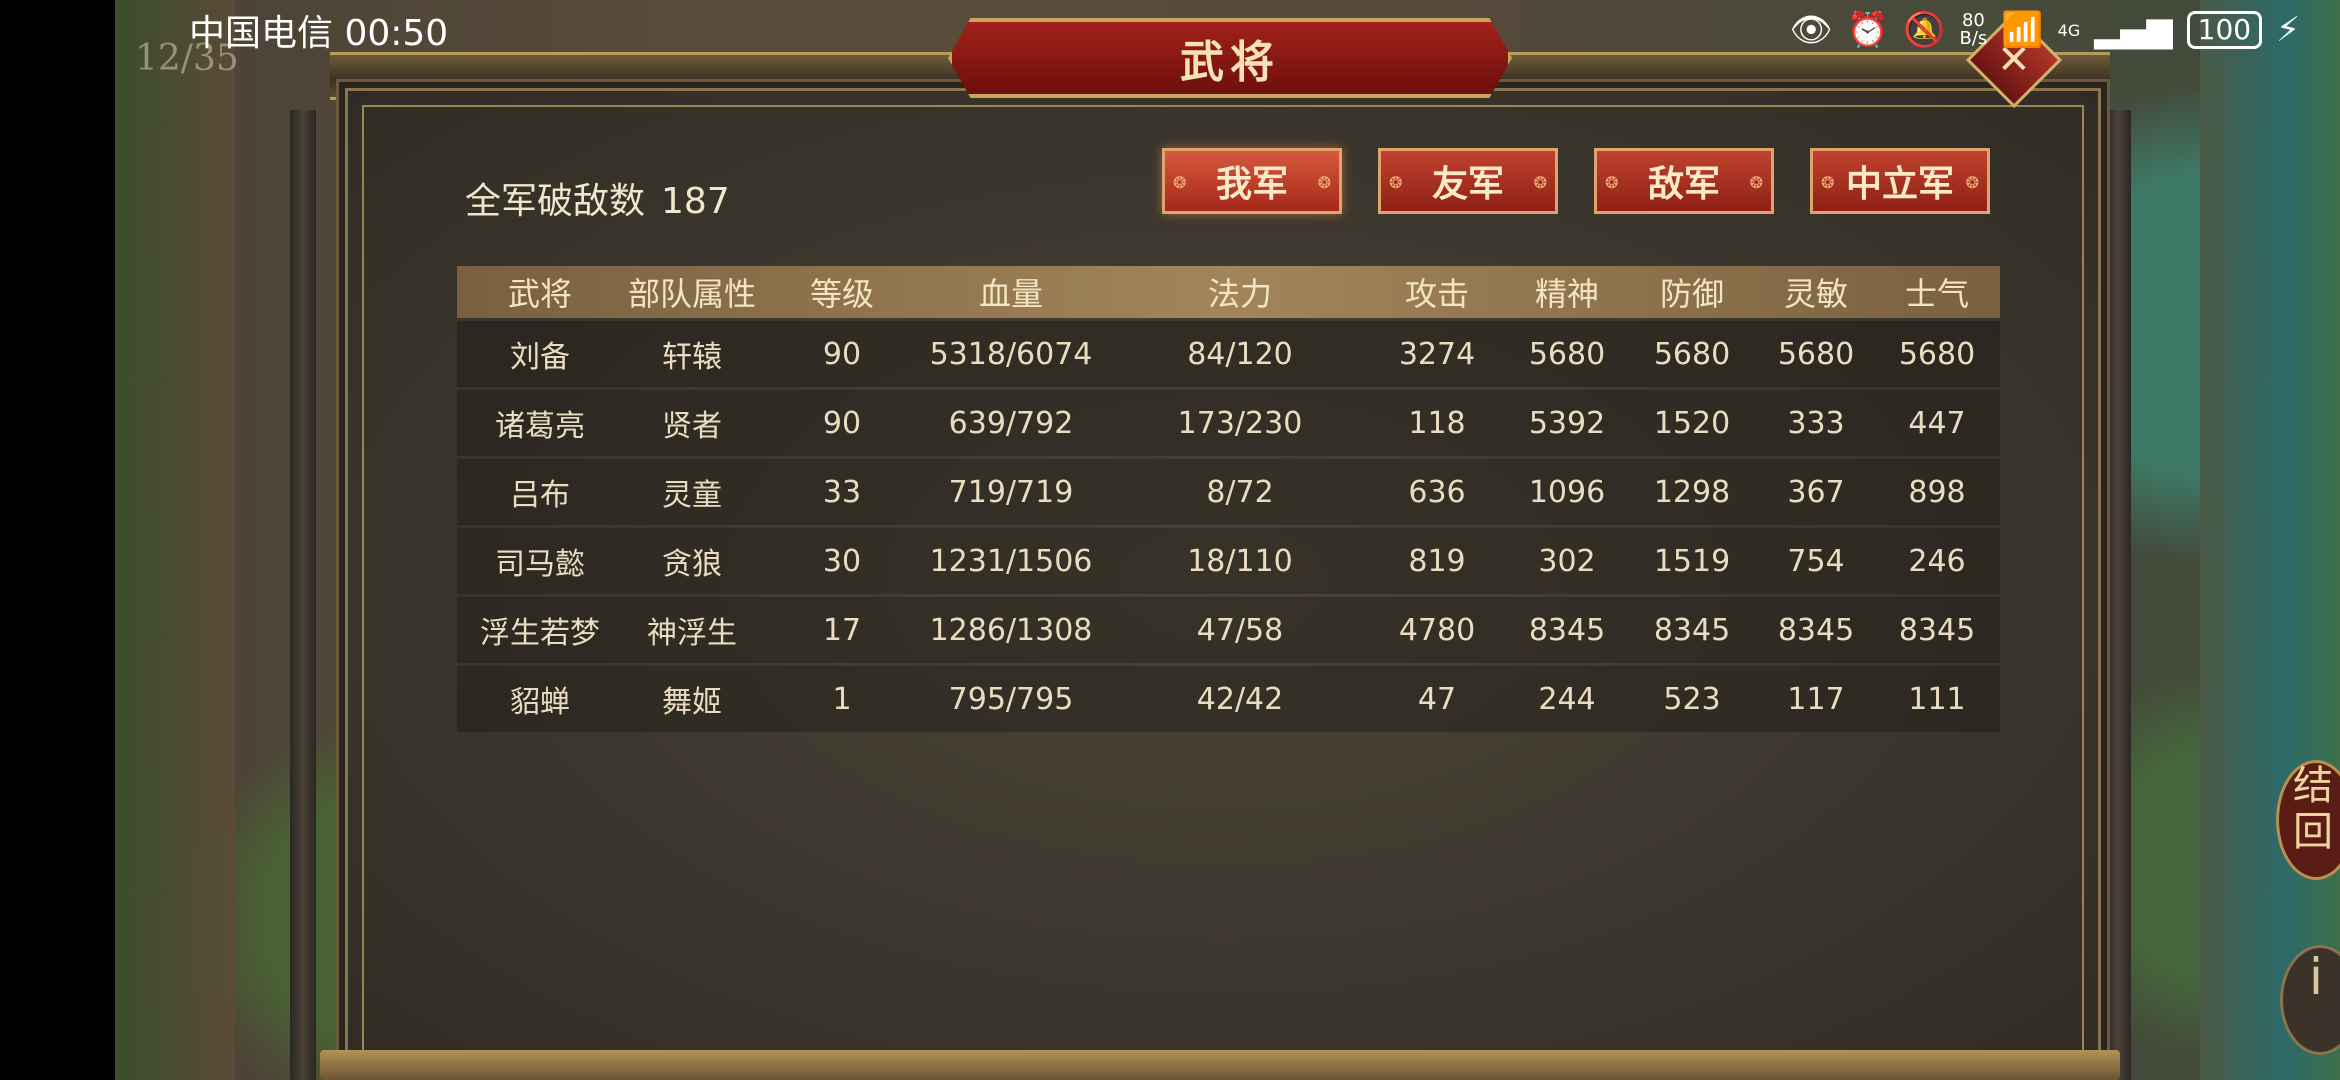  What do you see at coordinates (1937, 561) in the screenshot?
I see `cell-morale: 246` at bounding box center [1937, 561].